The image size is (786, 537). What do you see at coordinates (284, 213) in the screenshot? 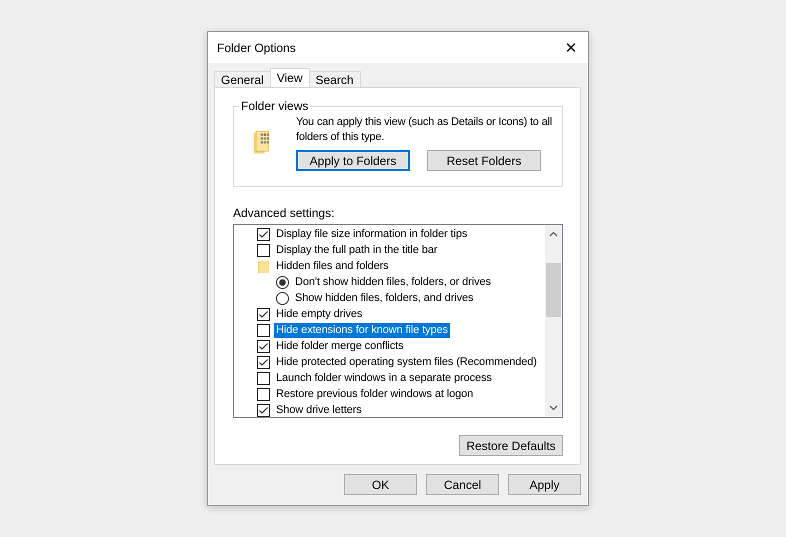
I see `advanced-settings-label: Advanced settings:` at bounding box center [284, 213].